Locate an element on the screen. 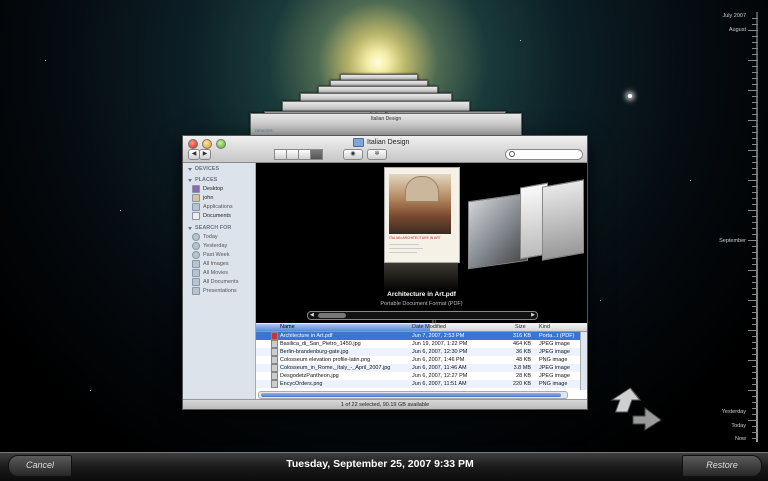 The height and width of the screenshot is (481, 768). minimize-button is located at coordinates (207, 144).